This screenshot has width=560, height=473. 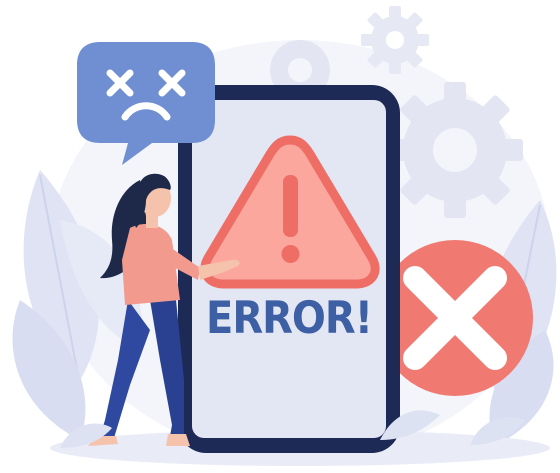 What do you see at coordinates (455, 318) in the screenshot?
I see `close-circle-icon` at bounding box center [455, 318].